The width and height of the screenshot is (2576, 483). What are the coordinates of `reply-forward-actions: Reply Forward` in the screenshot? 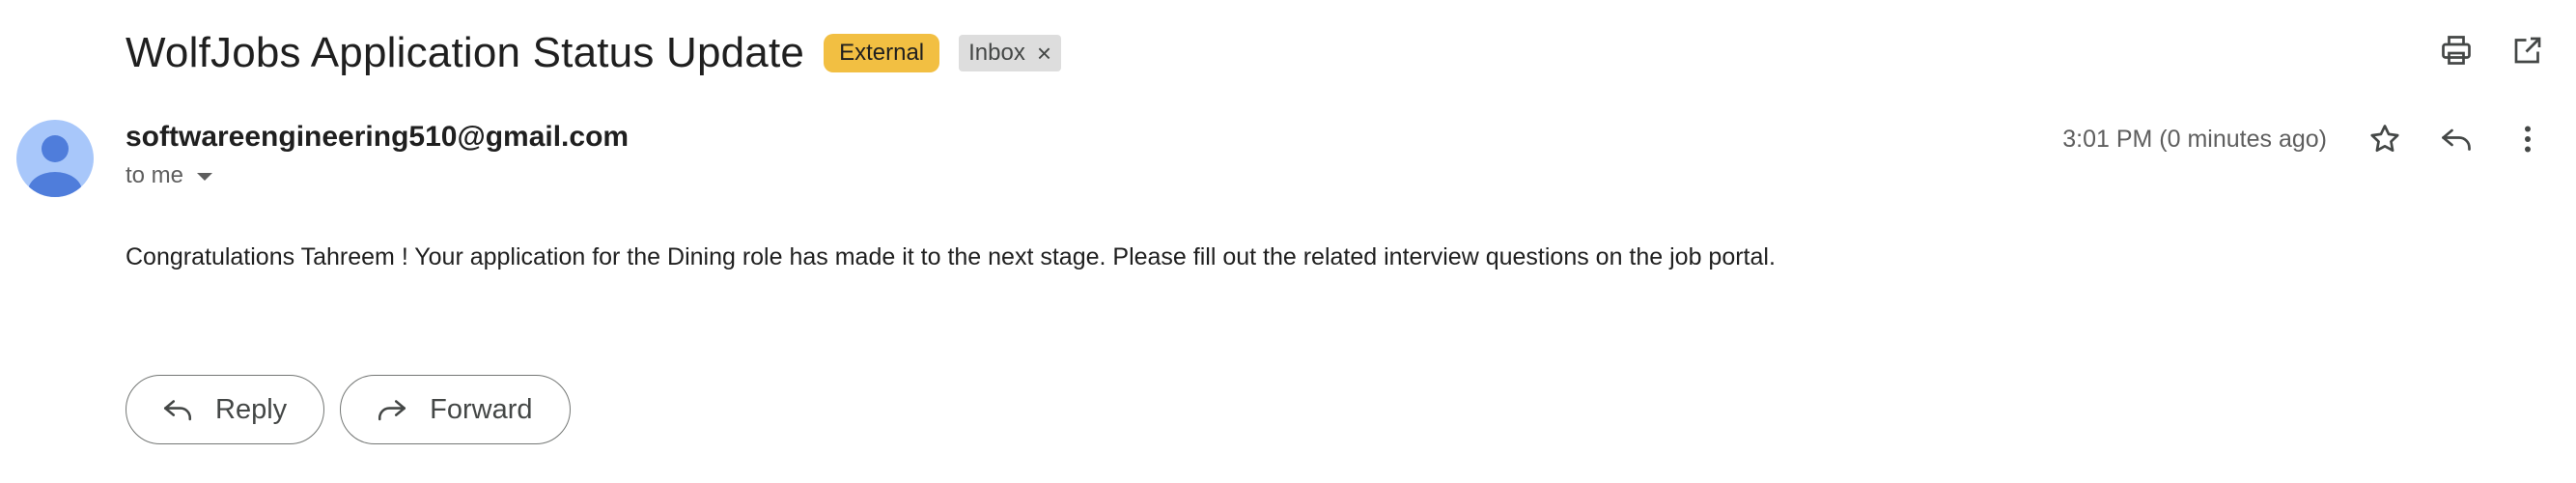 It's located at (349, 409).